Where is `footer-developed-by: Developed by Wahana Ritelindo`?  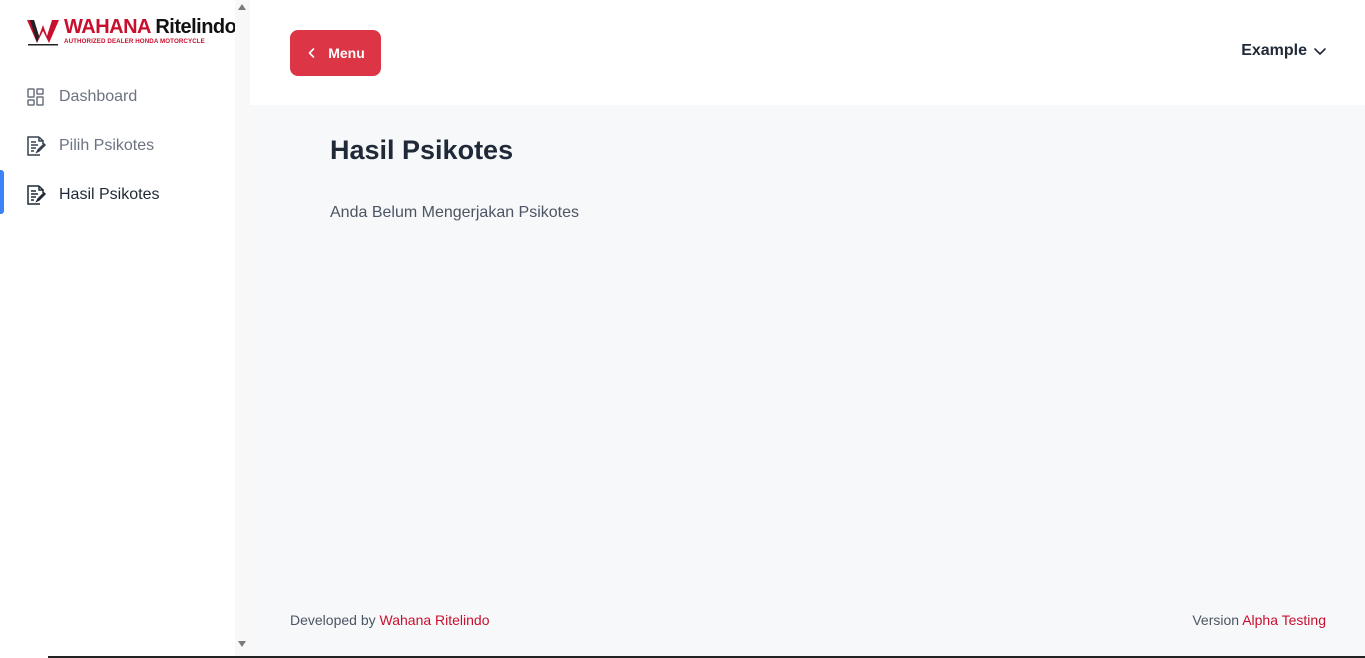 footer-developed-by: Developed by Wahana Ritelindo is located at coordinates (390, 620).